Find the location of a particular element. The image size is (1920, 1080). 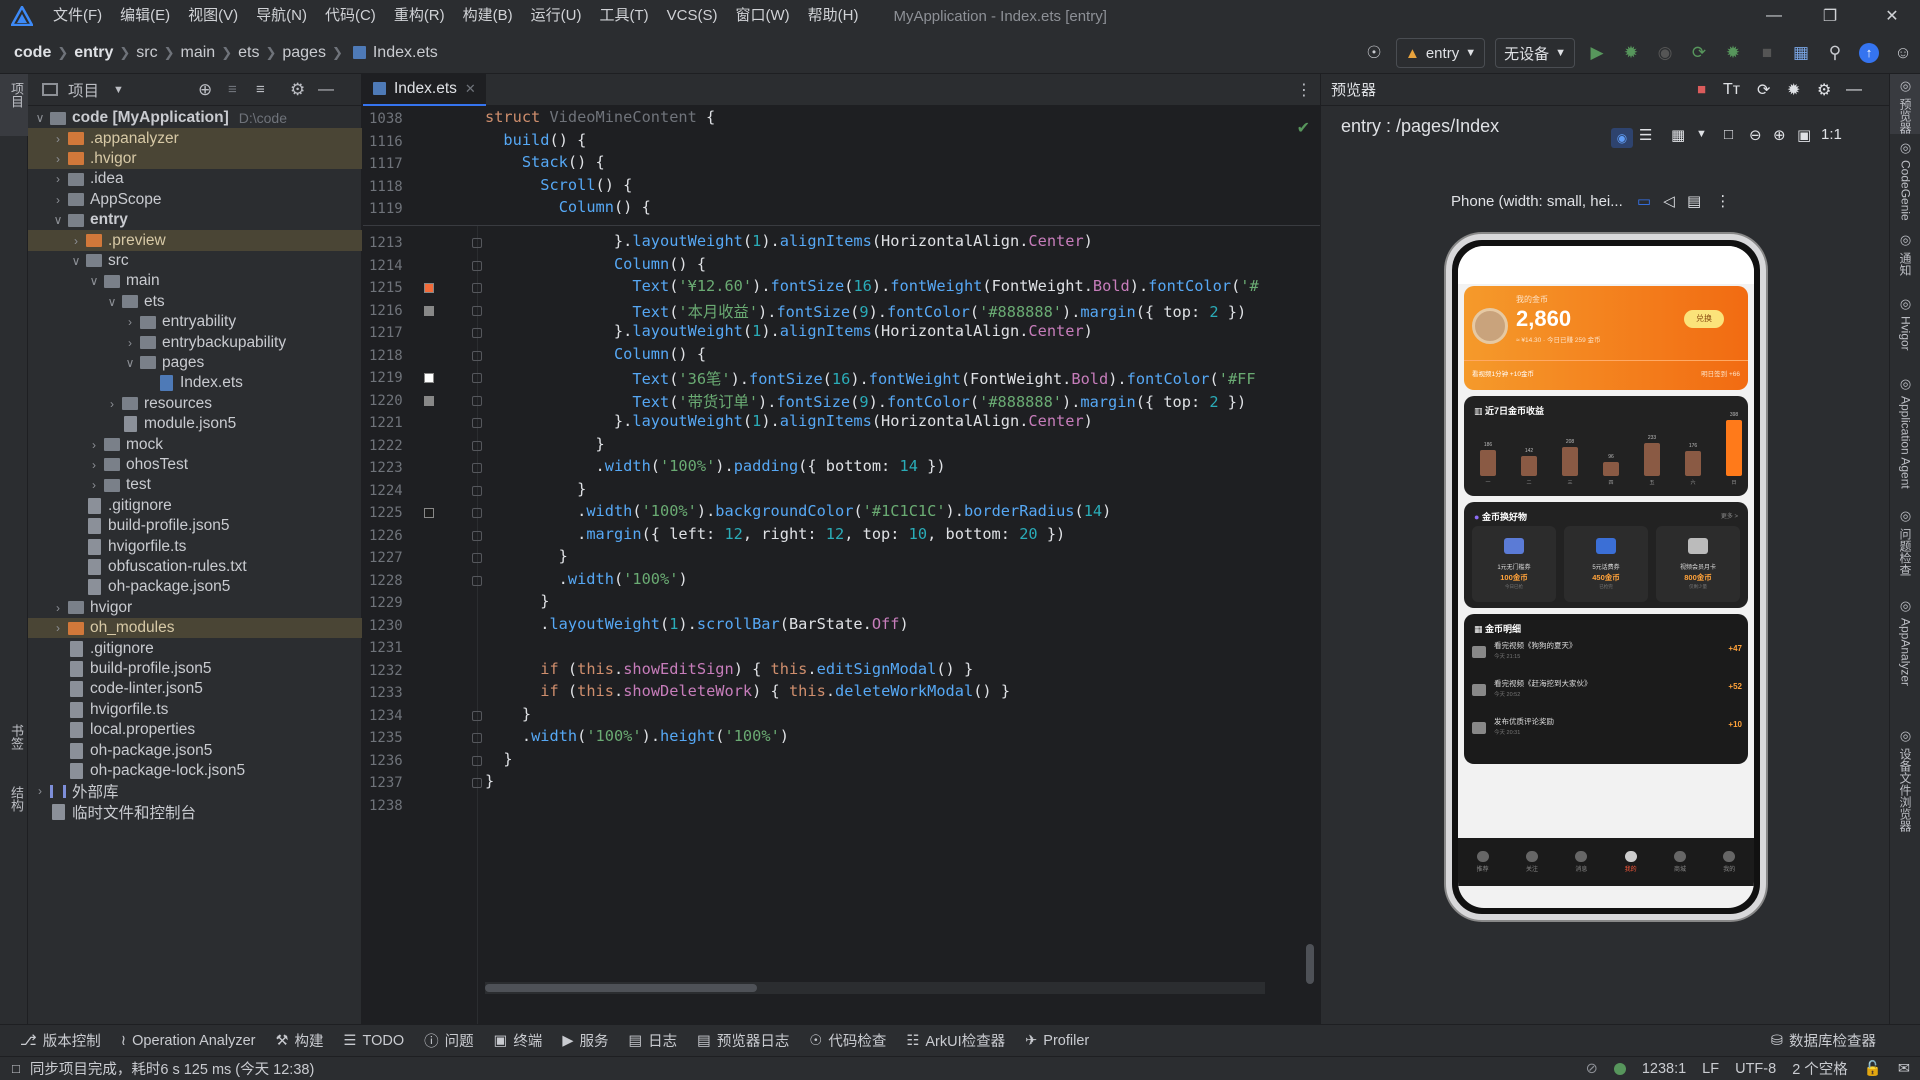

tree-item: build-profile.json5 is located at coordinates (195, 669).